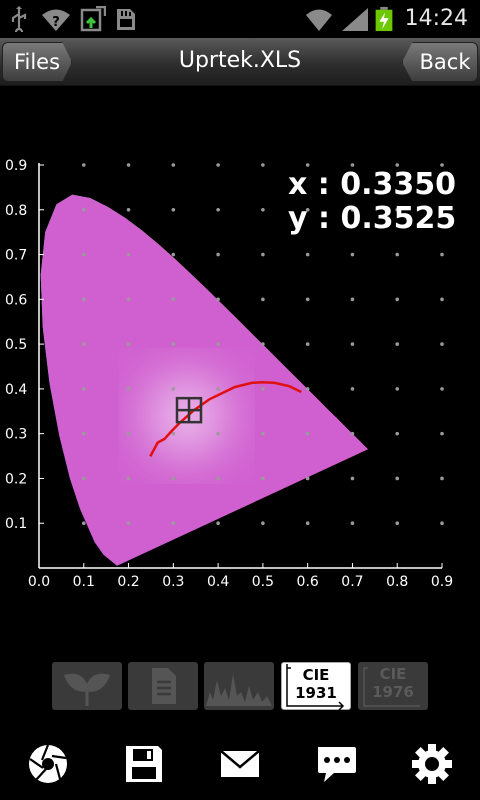 The image size is (480, 800). Describe the element at coordinates (126, 19) in the screenshot. I see `sd-card-icon` at that location.